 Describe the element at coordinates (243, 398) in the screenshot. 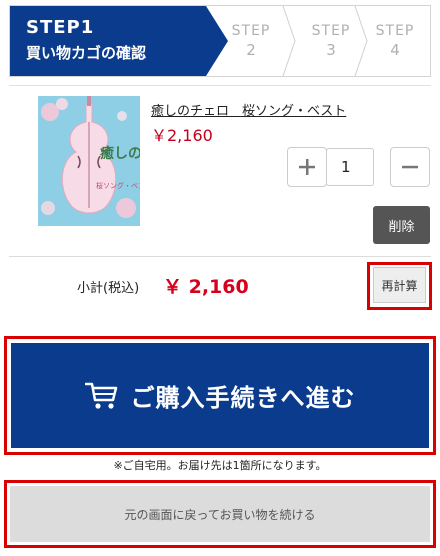

I see `checkout-button-label: ご購入手続きへ進む` at that location.